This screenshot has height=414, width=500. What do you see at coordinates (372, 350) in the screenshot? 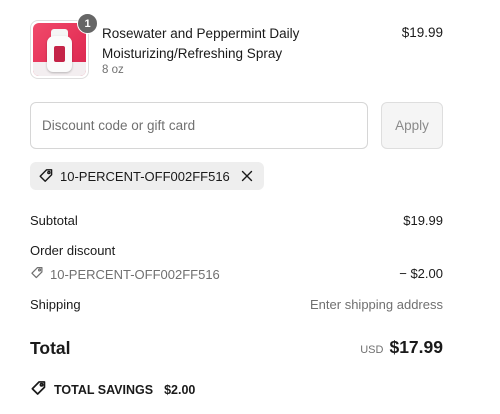
I see `total-currency: USD` at bounding box center [372, 350].